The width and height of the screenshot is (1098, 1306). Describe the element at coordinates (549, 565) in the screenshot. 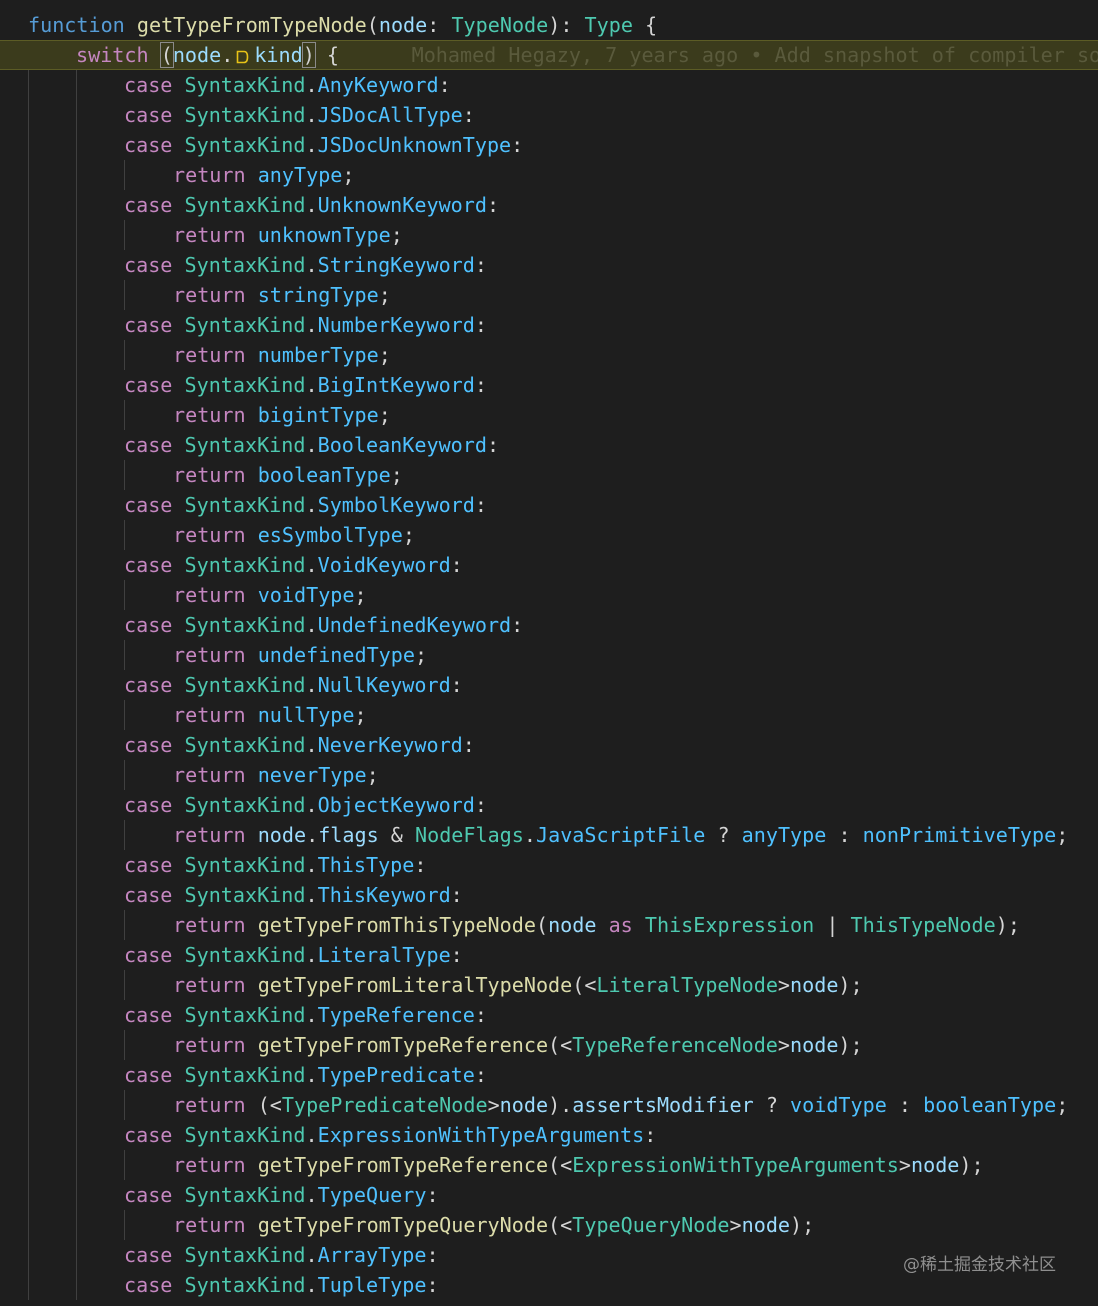

I see `case-line: case SyntaxKind.VoidKeyword:` at that location.